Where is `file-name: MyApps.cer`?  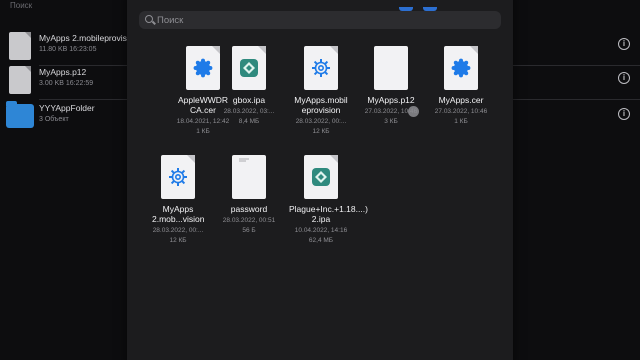 file-name: MyApps.cer is located at coordinates (461, 100).